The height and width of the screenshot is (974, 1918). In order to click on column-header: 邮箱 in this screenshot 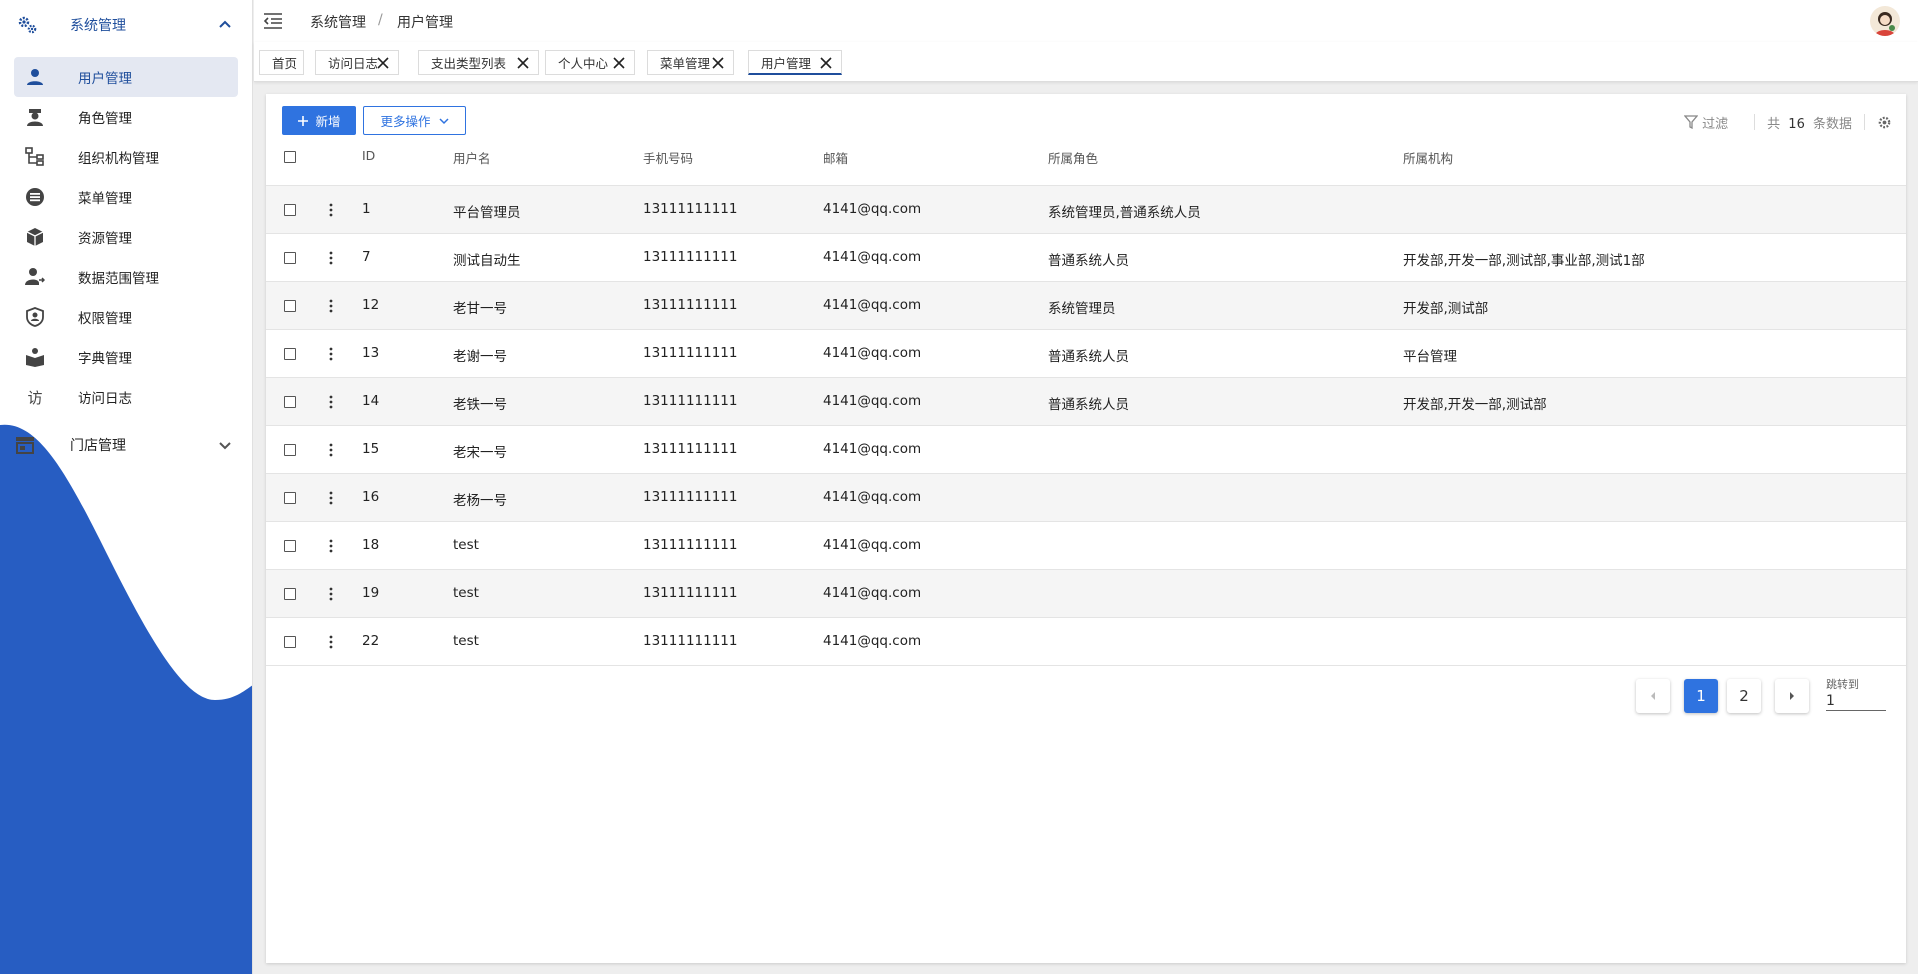, I will do `click(835, 157)`.